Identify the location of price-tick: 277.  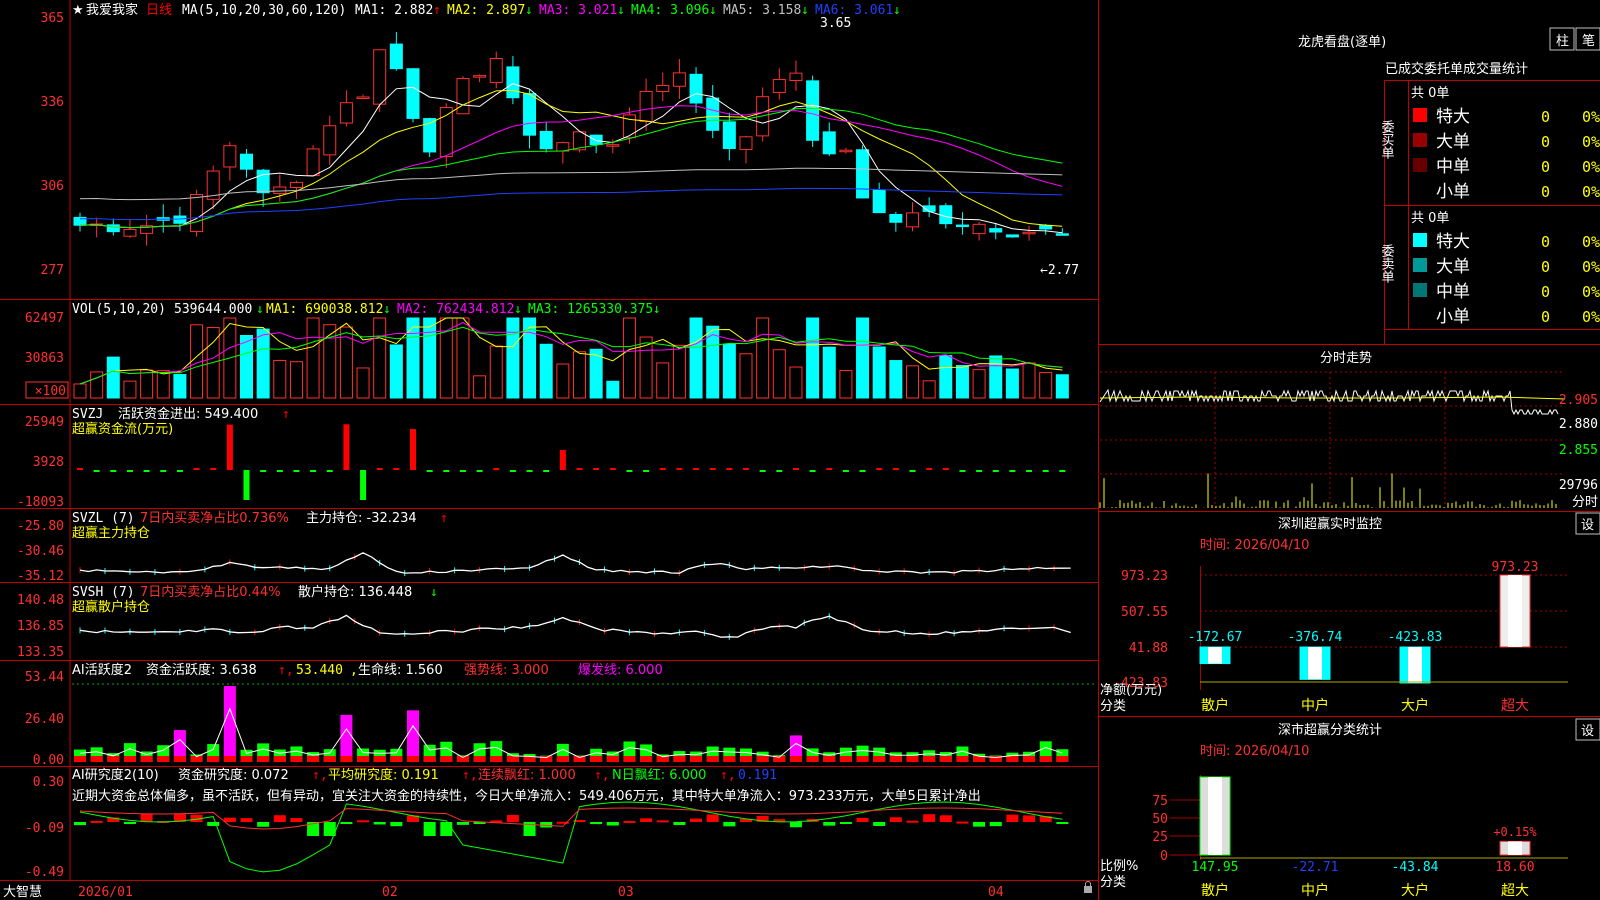
(52, 270).